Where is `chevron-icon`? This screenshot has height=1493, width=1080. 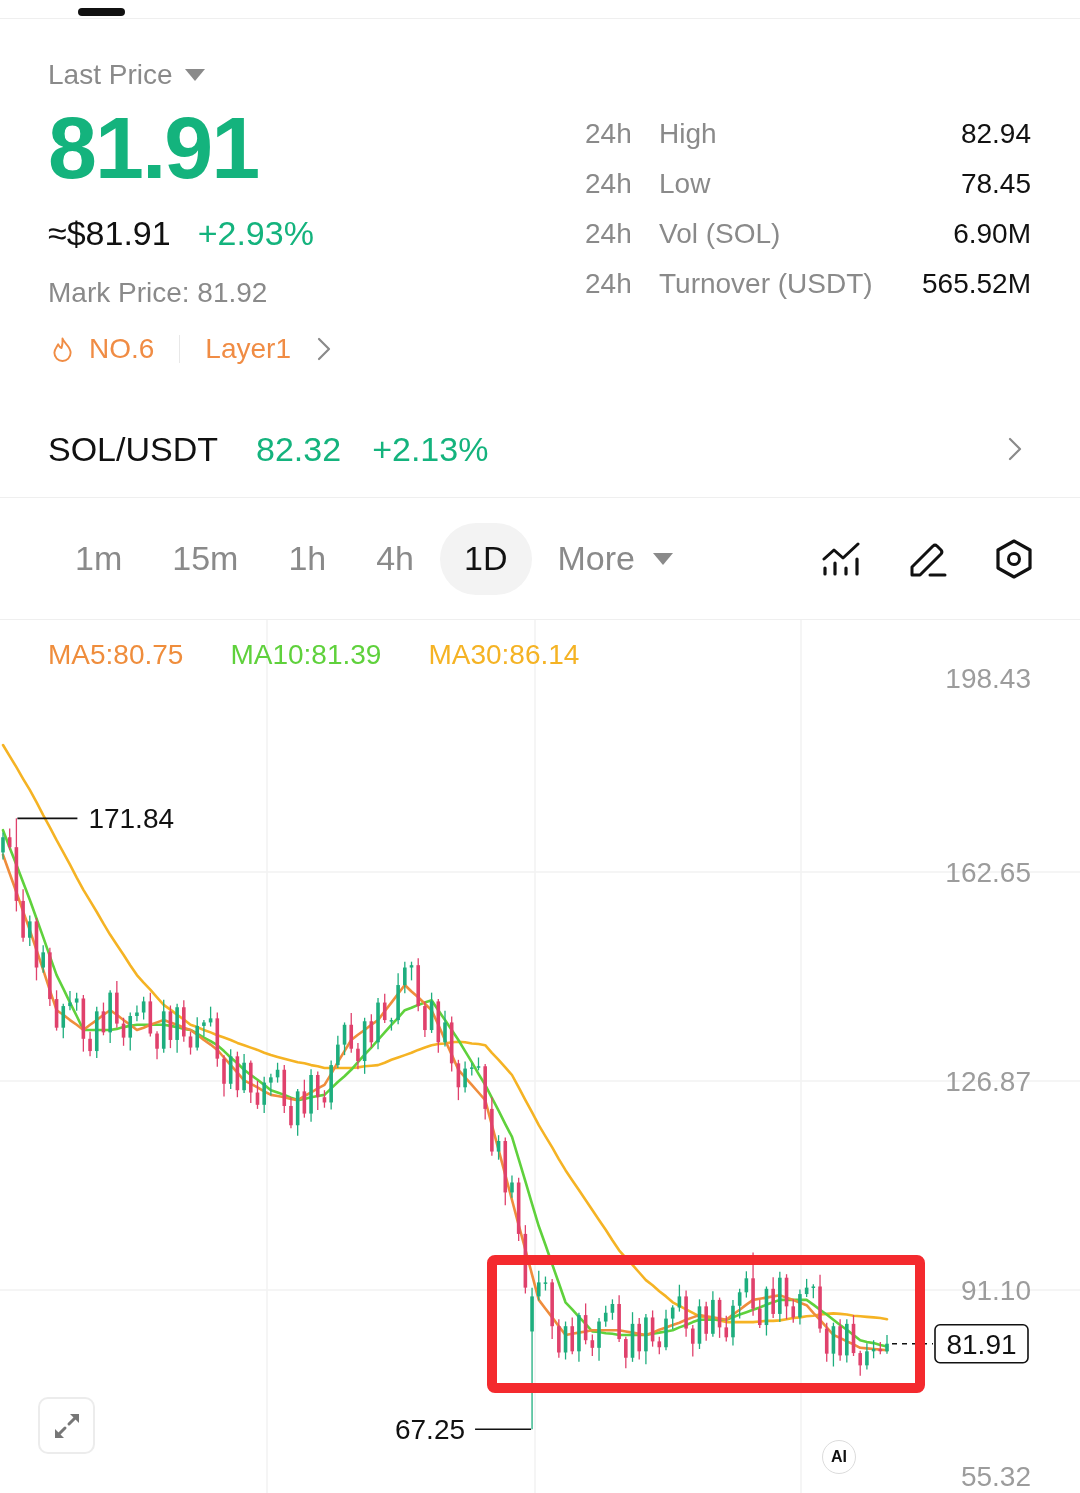 chevron-icon is located at coordinates (1015, 448).